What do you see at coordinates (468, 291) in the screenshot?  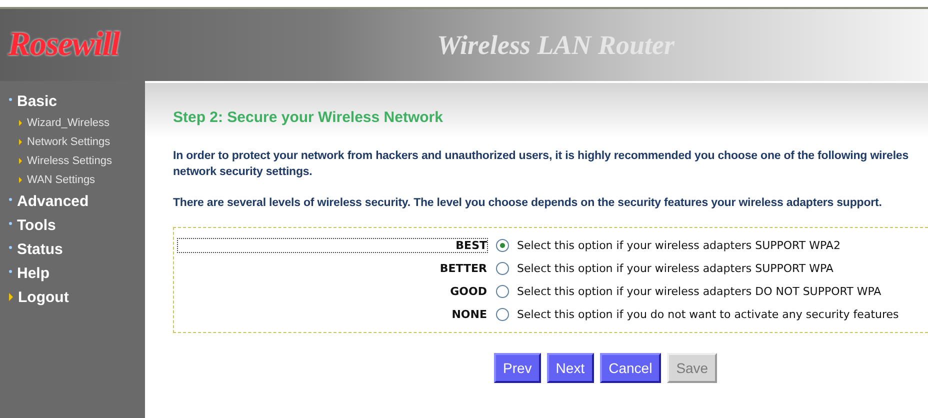 I see `security-level-label: GOOD` at bounding box center [468, 291].